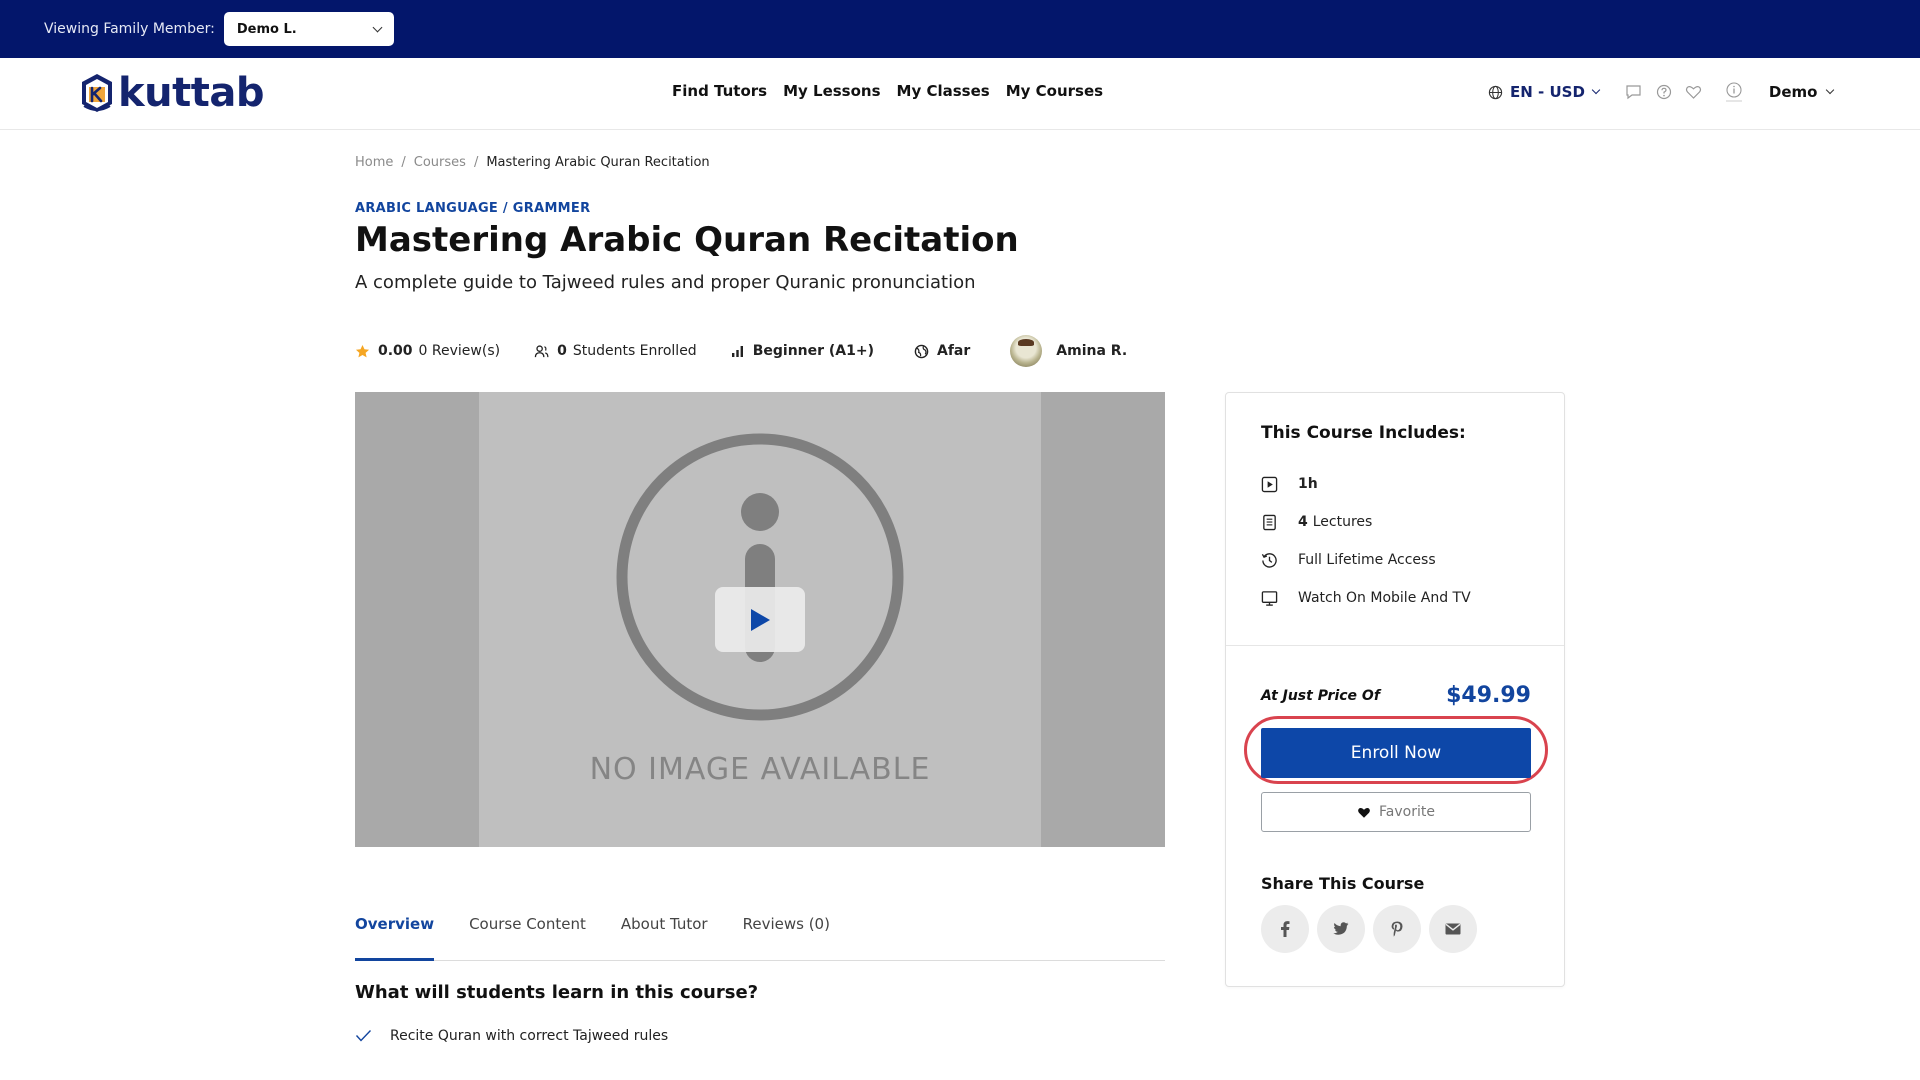 Image resolution: width=1920 pixels, height=1080 pixels. Describe the element at coordinates (1369, 929) in the screenshot. I see `share-buttons` at that location.